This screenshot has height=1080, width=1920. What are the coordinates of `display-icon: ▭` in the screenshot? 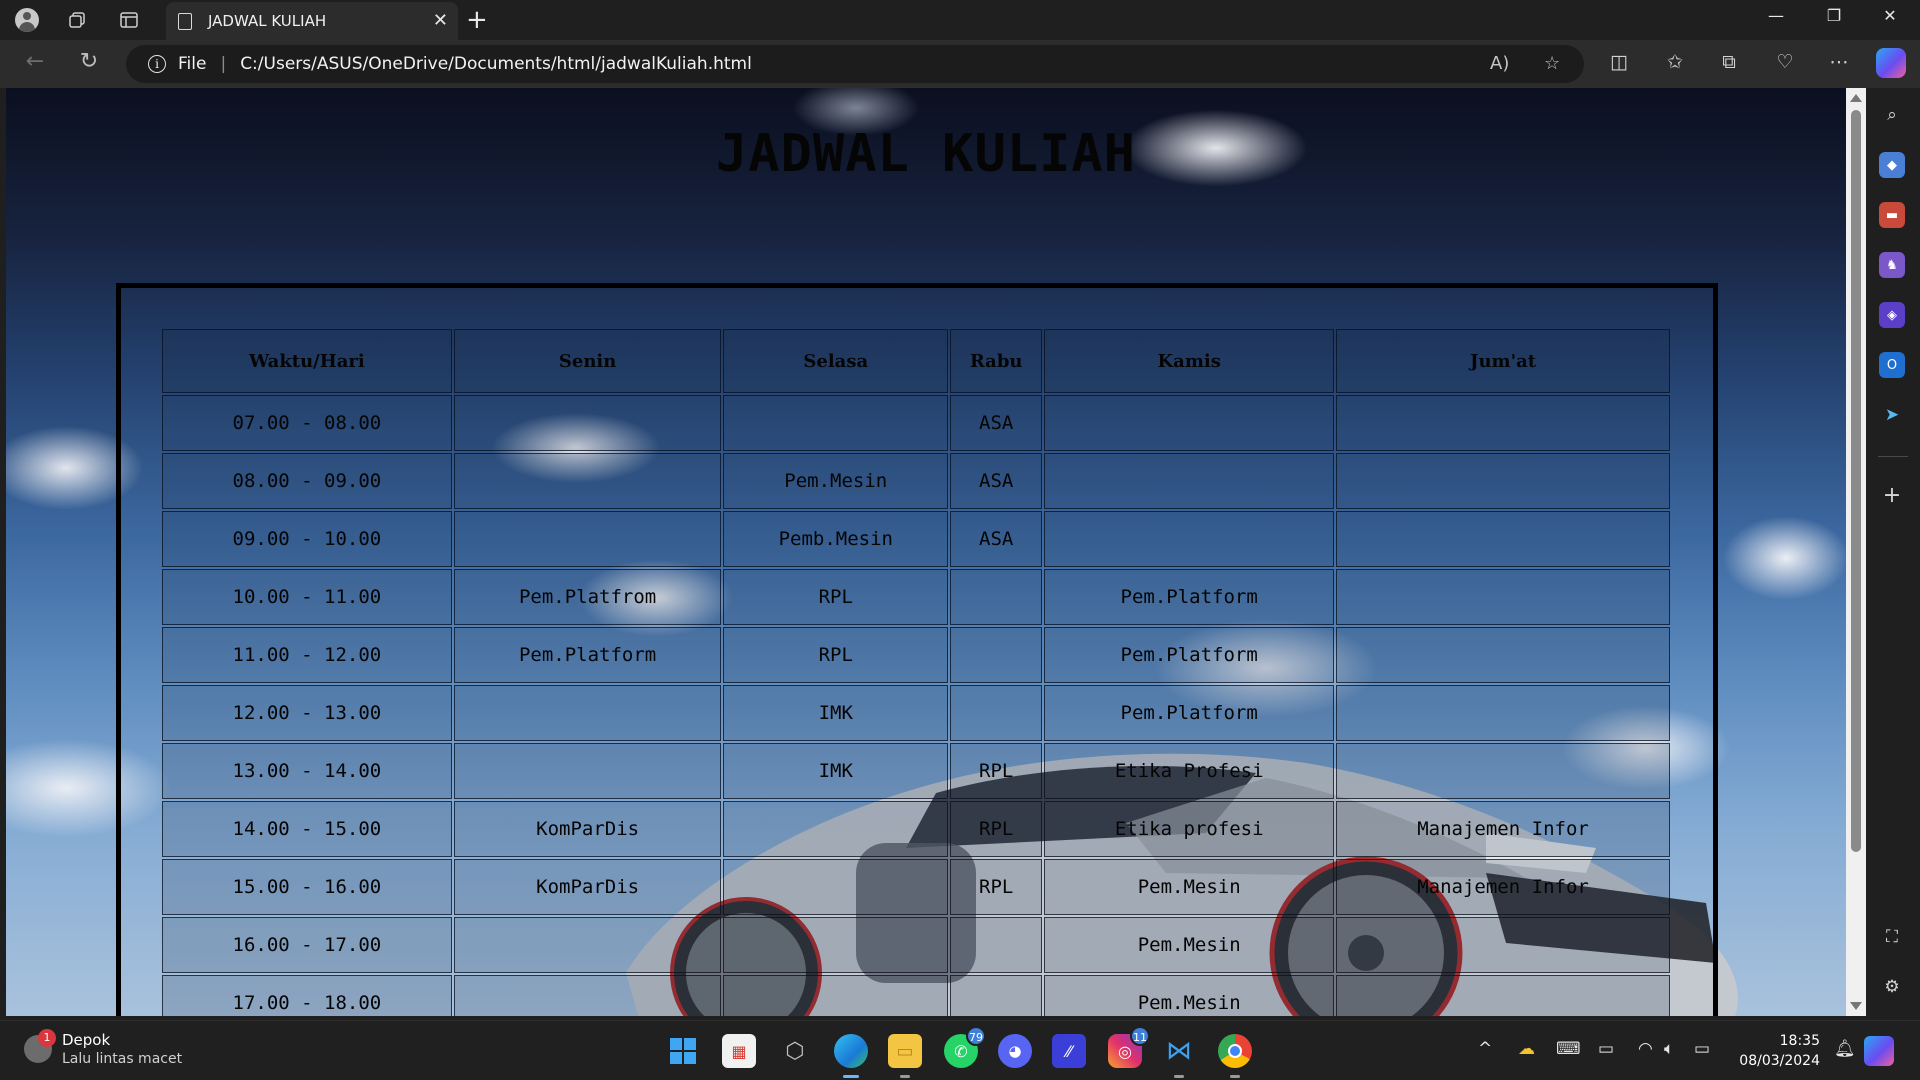 It's located at (1606, 1049).